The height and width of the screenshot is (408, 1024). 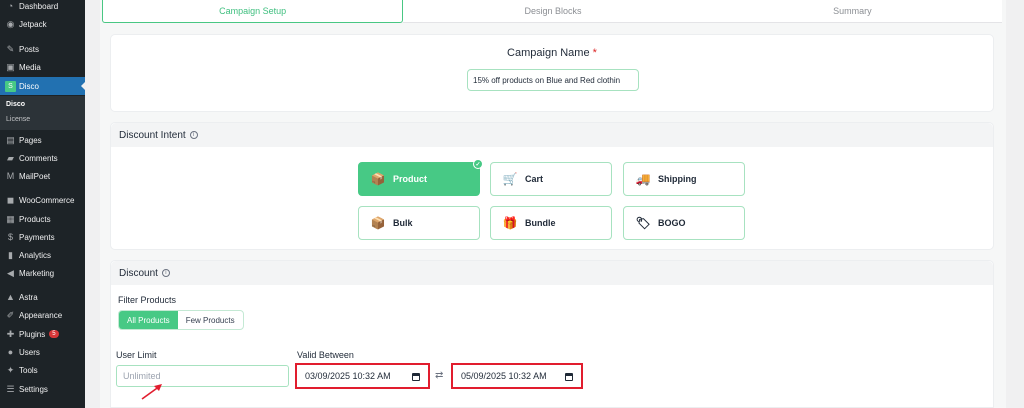 What do you see at coordinates (10, 176) in the screenshot?
I see `mailpoet-icon: M` at bounding box center [10, 176].